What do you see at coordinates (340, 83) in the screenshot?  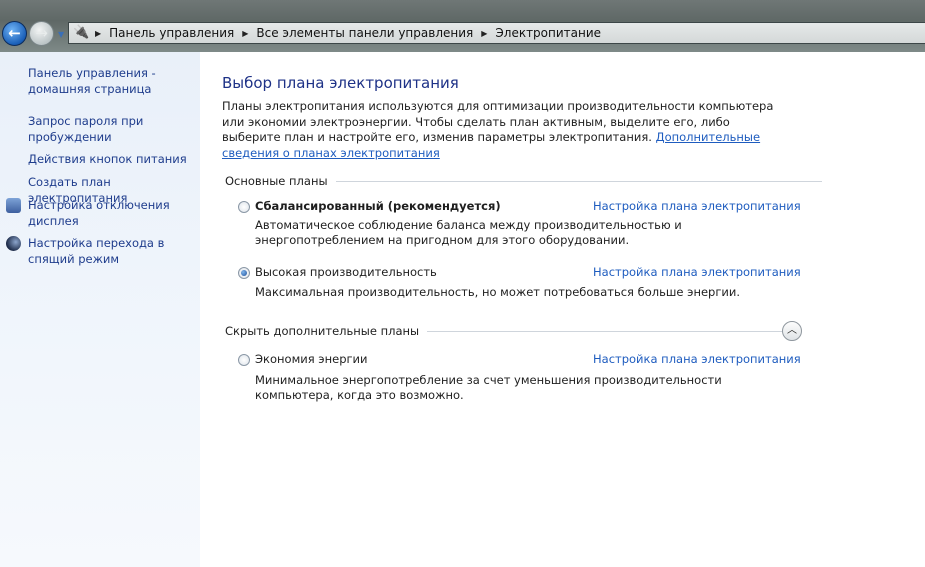 I see `page-title: Выбор плана электропитания` at bounding box center [340, 83].